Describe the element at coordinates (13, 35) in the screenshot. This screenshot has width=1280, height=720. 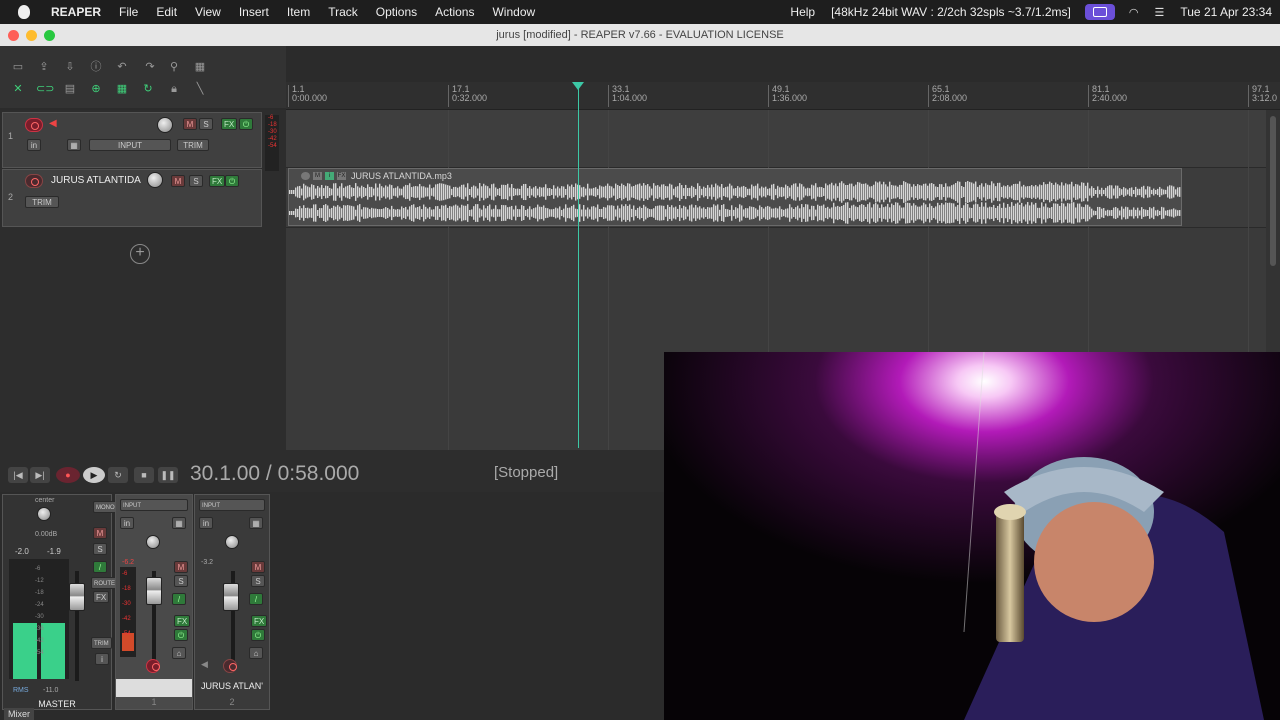
I see `close-window-button` at that location.